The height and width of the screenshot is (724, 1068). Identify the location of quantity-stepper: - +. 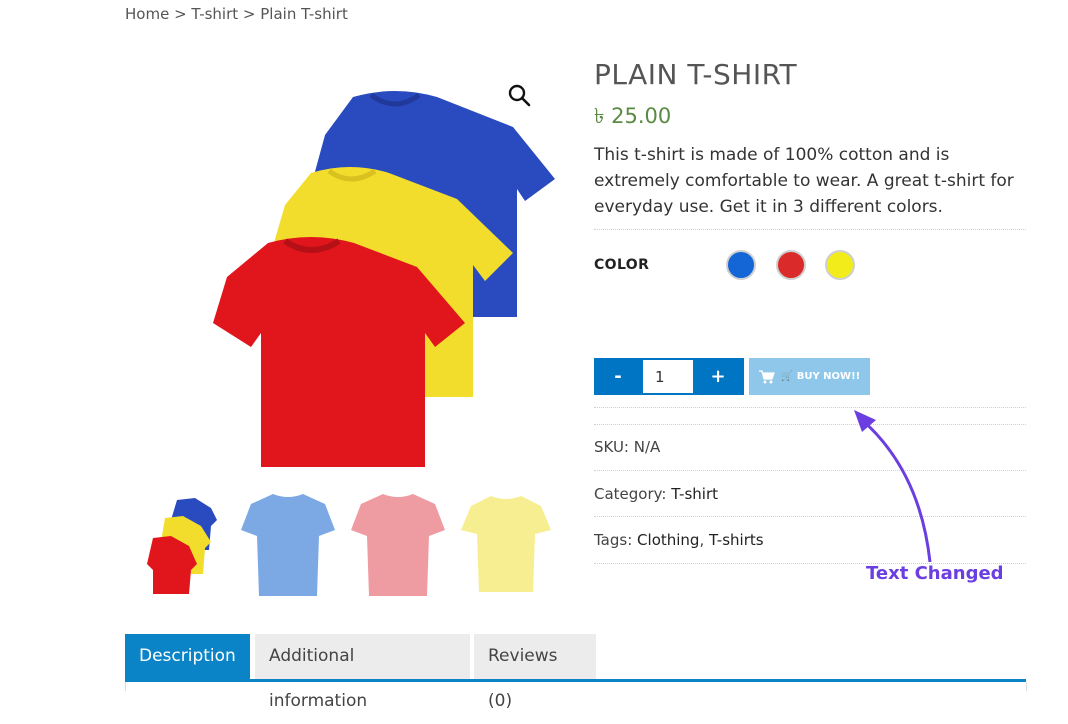
(669, 376).